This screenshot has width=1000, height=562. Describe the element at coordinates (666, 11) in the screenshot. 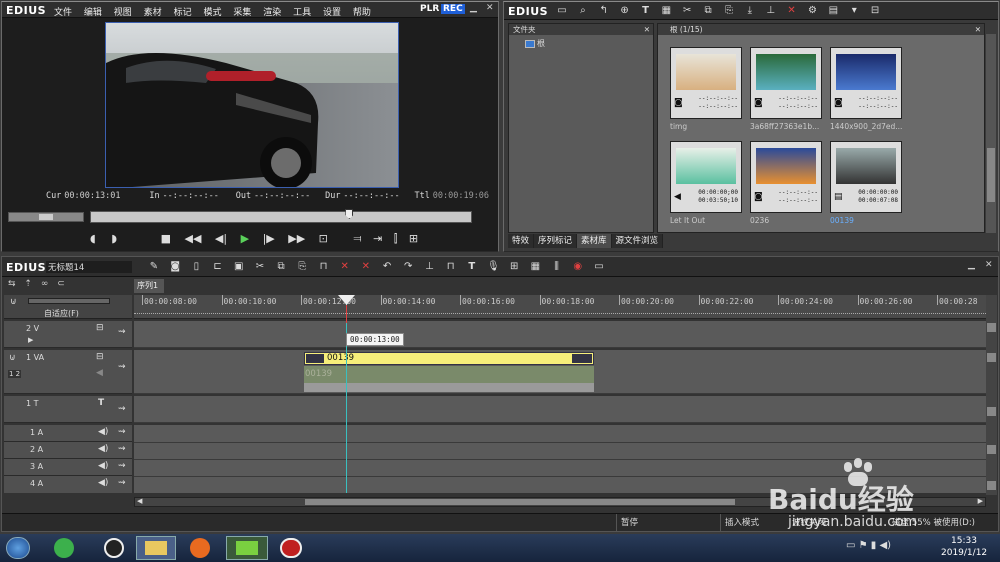

I see `color-bar-icon: ▦` at that location.